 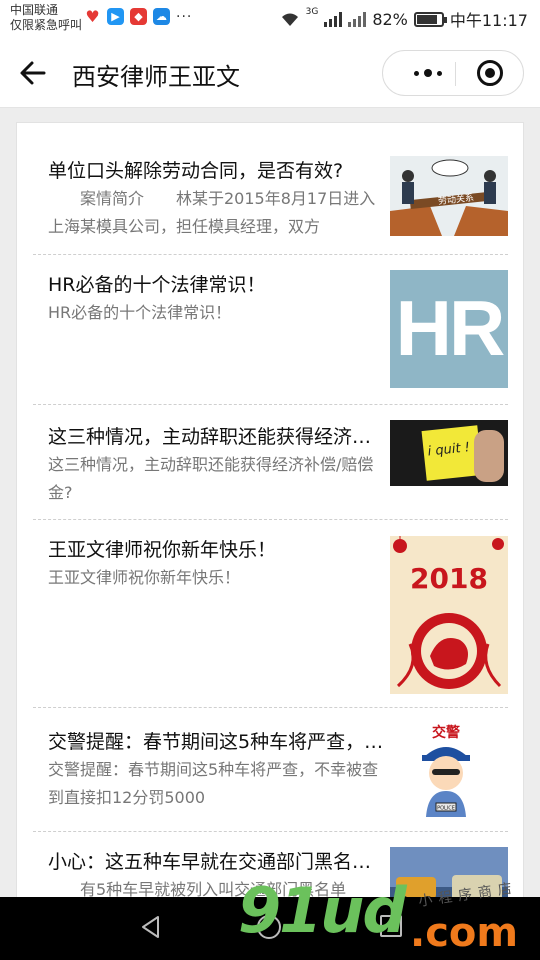 I want to click on hr-logo-text: HR, so click(x=450, y=328).